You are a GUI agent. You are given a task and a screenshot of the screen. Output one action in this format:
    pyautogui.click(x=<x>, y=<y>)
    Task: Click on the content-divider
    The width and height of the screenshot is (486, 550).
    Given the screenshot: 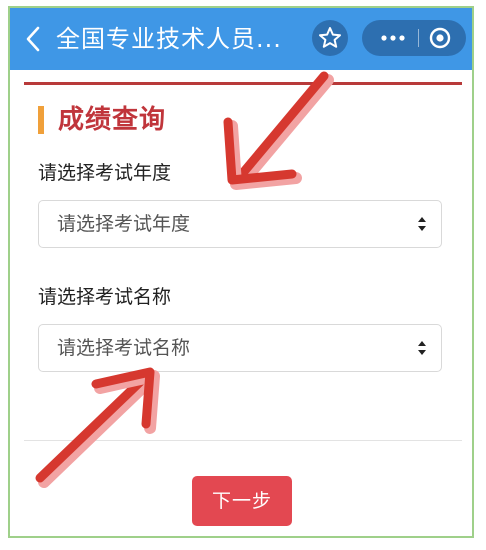 What is the action you would take?
    pyautogui.click(x=243, y=440)
    